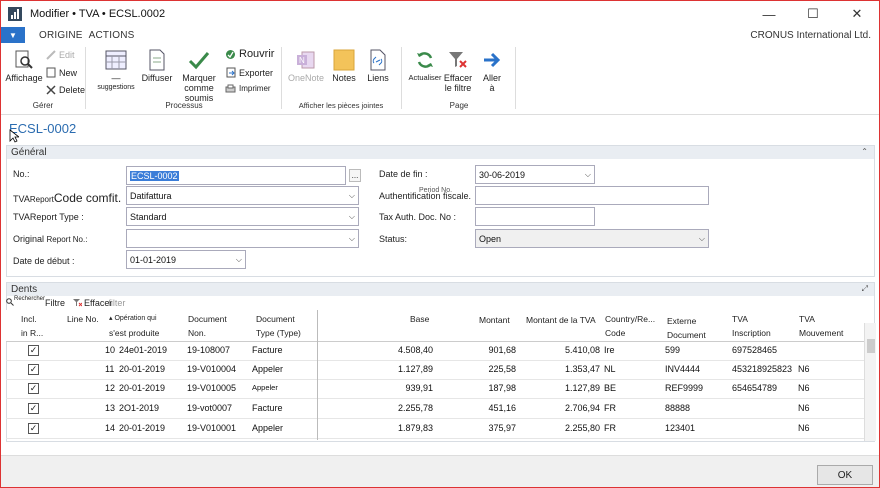 This screenshot has width=880, height=488. Describe the element at coordinates (378, 66) in the screenshot. I see `liens-button: Liens` at that location.